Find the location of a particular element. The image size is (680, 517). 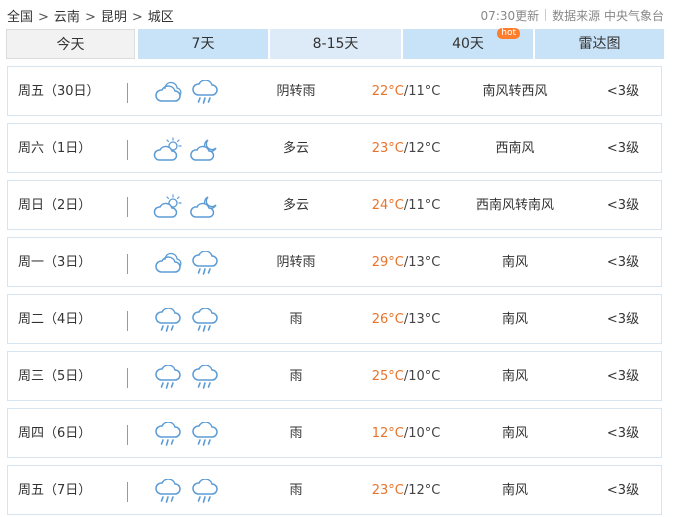

day-label: 周六（1日） is located at coordinates (55, 148).